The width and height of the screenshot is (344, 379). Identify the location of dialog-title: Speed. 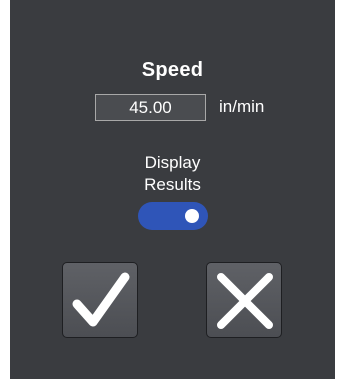
(172, 70).